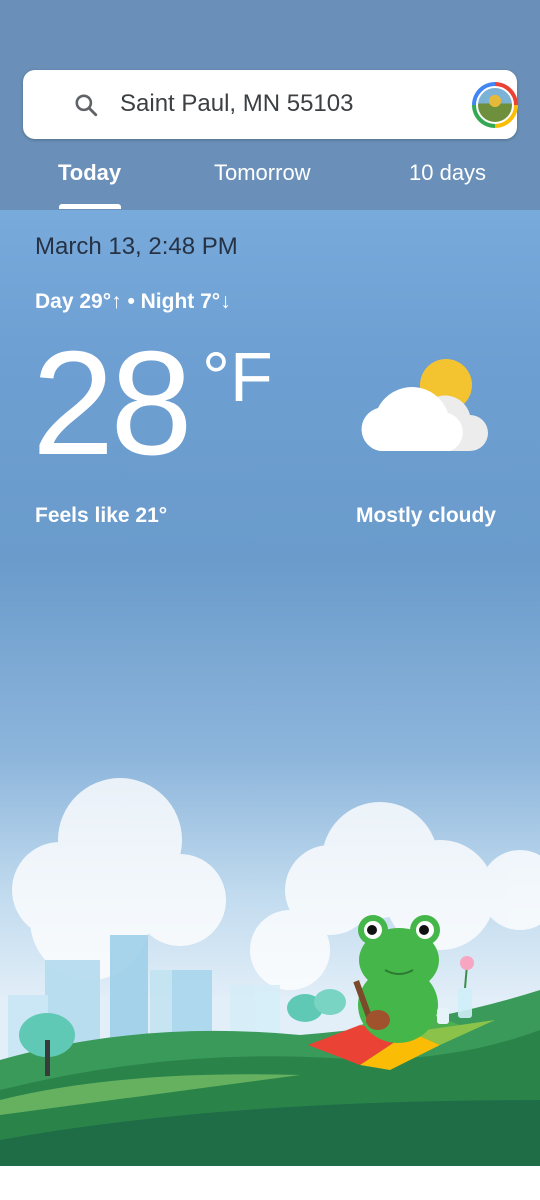 Image resolution: width=540 pixels, height=1200 pixels. I want to click on feels-like: Feels like 21°, so click(101, 515).